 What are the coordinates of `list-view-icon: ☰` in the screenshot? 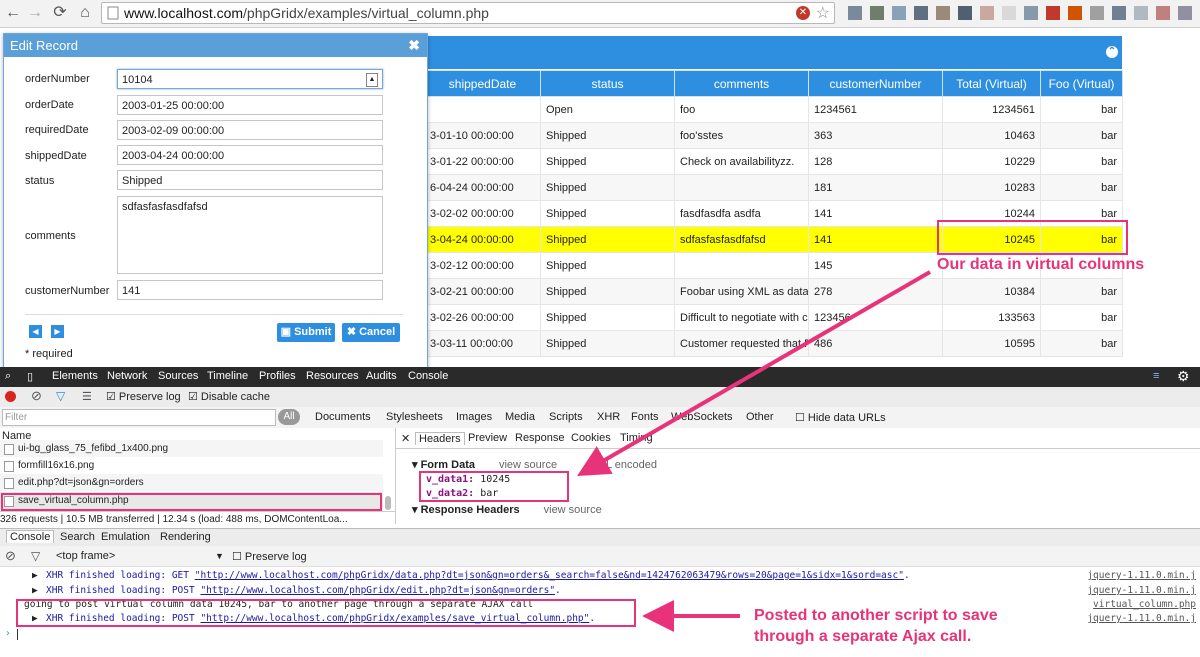 It's located at (87, 396).